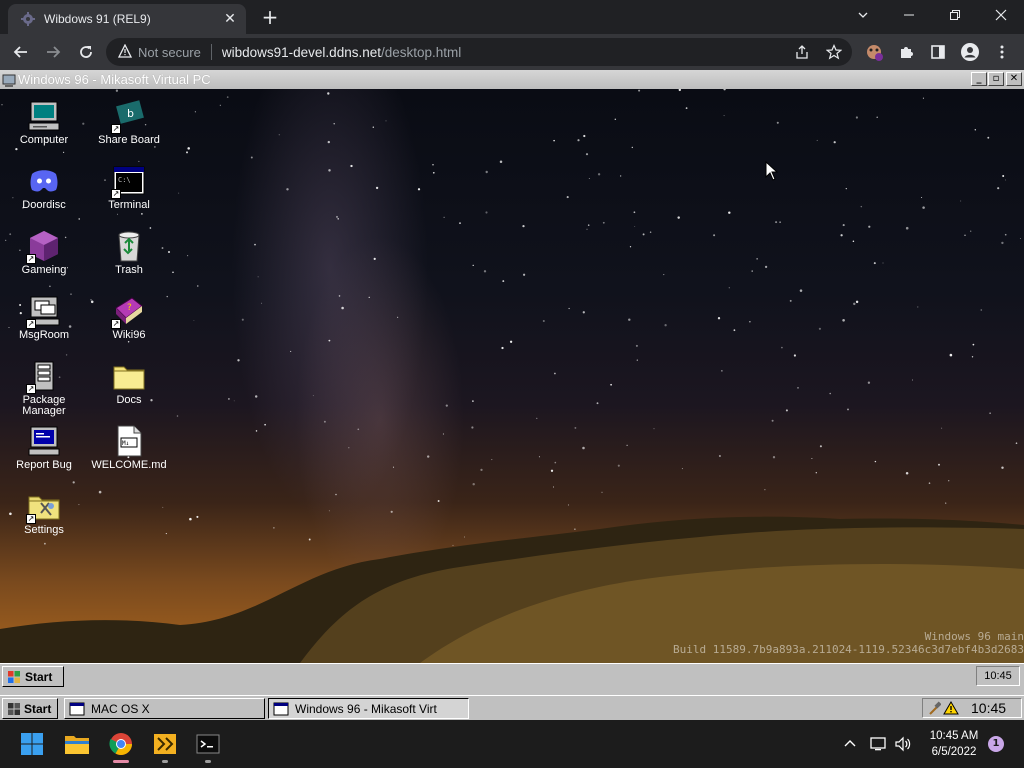 Image resolution: width=1024 pixels, height=768 pixels. What do you see at coordinates (954, 744) in the screenshot?
I see `system-clock: 10:45 AM 6/5/2022` at bounding box center [954, 744].